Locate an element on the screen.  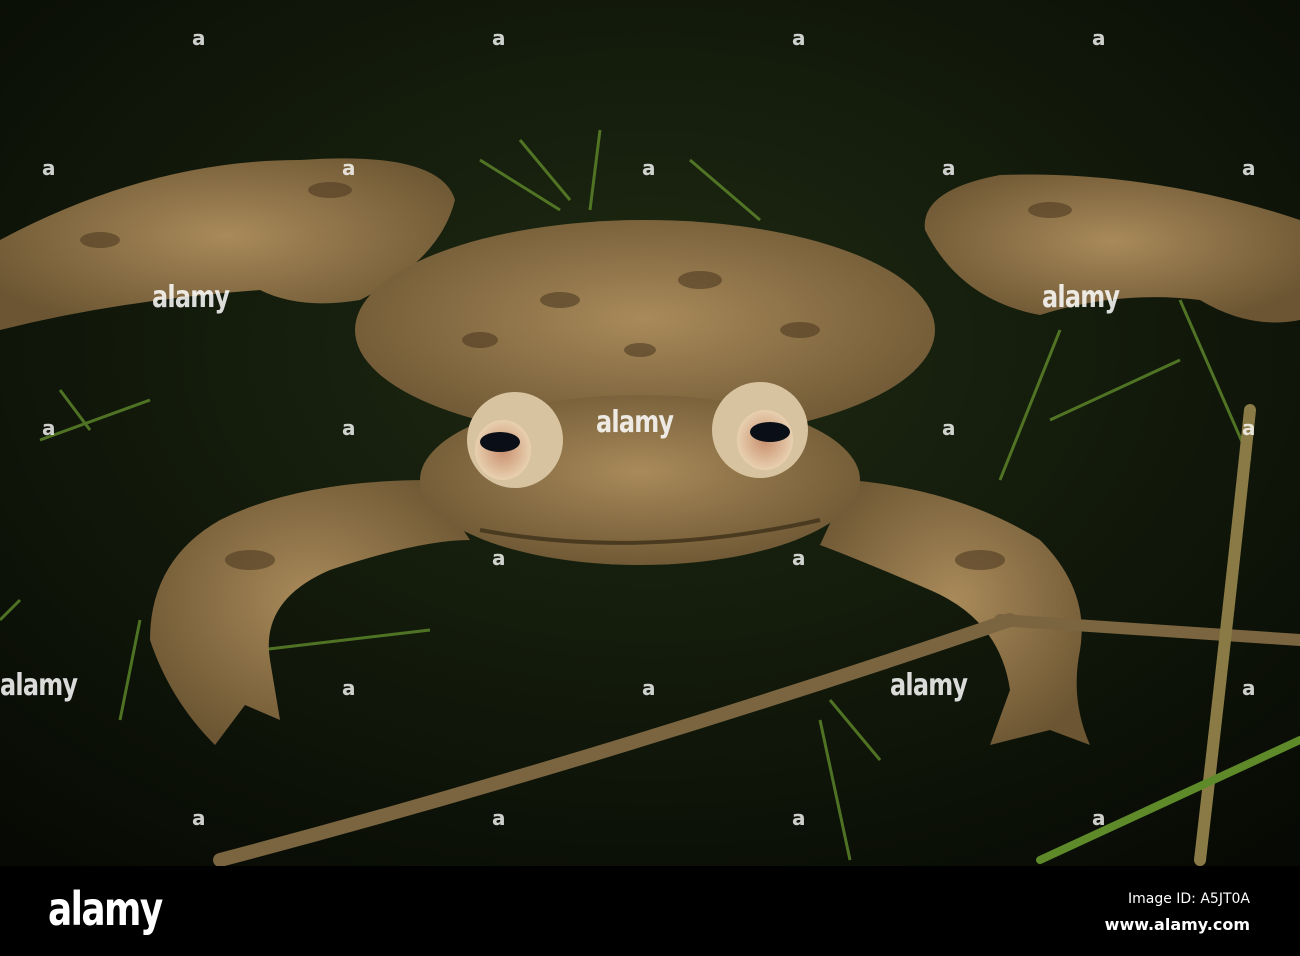
footer-bar: alamy Image ID: A5JT0A www.alamy.com is located at coordinates (650, 911).